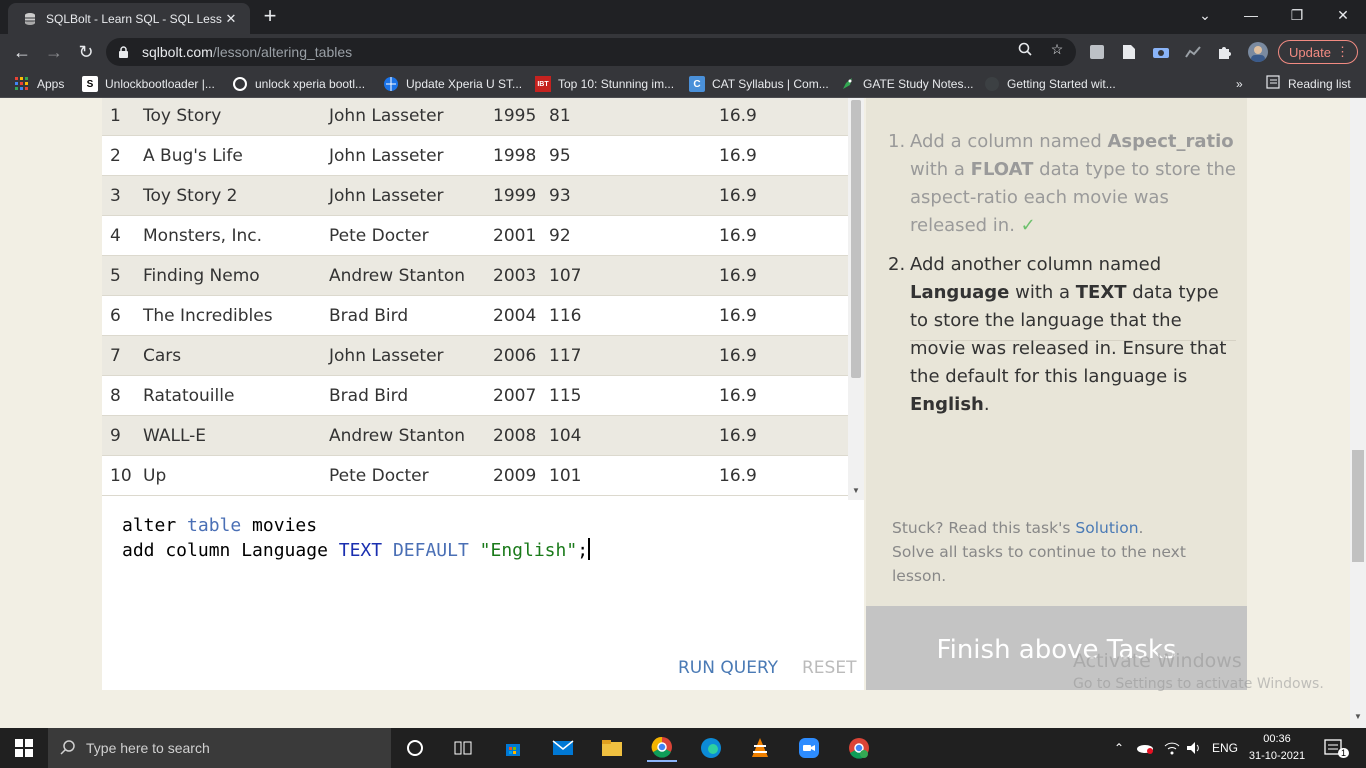 The width and height of the screenshot is (1366, 768). I want to click on wifi-icon, so click(1172, 748).